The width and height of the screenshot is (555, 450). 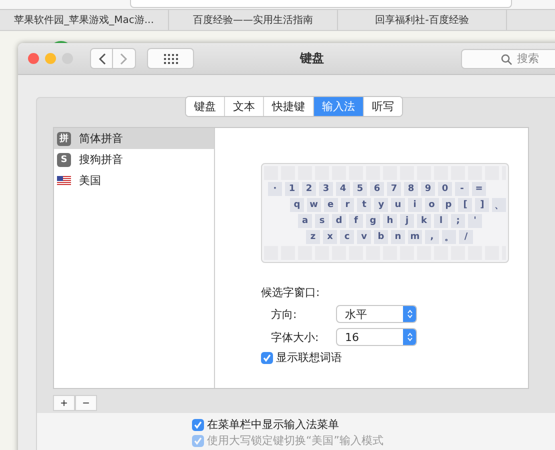 What do you see at coordinates (424, 221) in the screenshot?
I see `key: k` at bounding box center [424, 221].